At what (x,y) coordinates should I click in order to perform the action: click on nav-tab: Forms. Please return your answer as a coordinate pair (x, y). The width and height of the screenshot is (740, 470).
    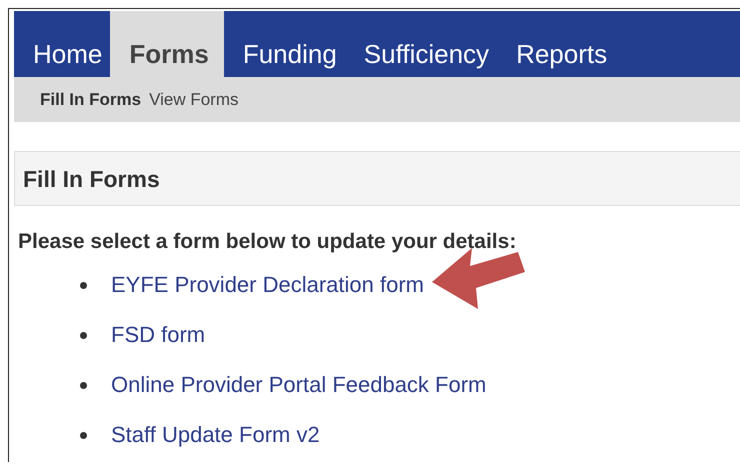
    Looking at the image, I should click on (167, 44).